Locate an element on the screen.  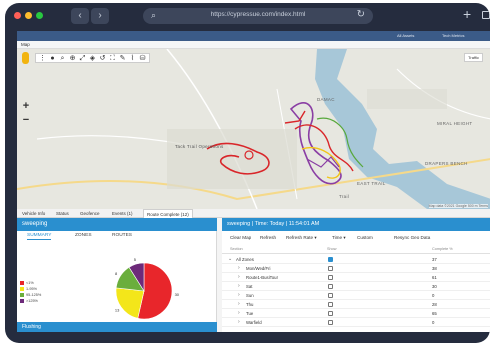
pan-icon: ⋮ is located at coordinates (42, 58).